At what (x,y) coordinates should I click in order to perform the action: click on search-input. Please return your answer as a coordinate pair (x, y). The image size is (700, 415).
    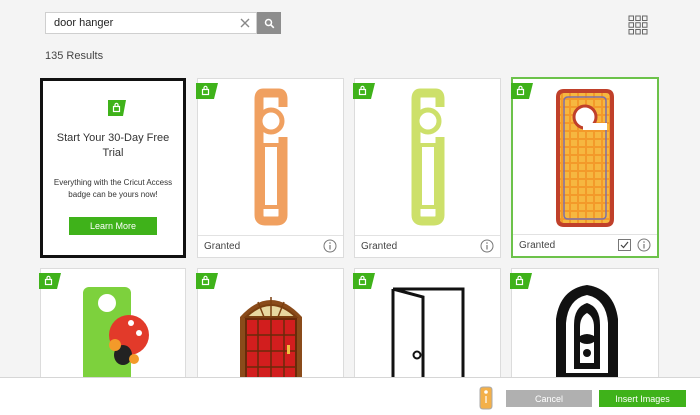
    Looking at the image, I should click on (140, 23).